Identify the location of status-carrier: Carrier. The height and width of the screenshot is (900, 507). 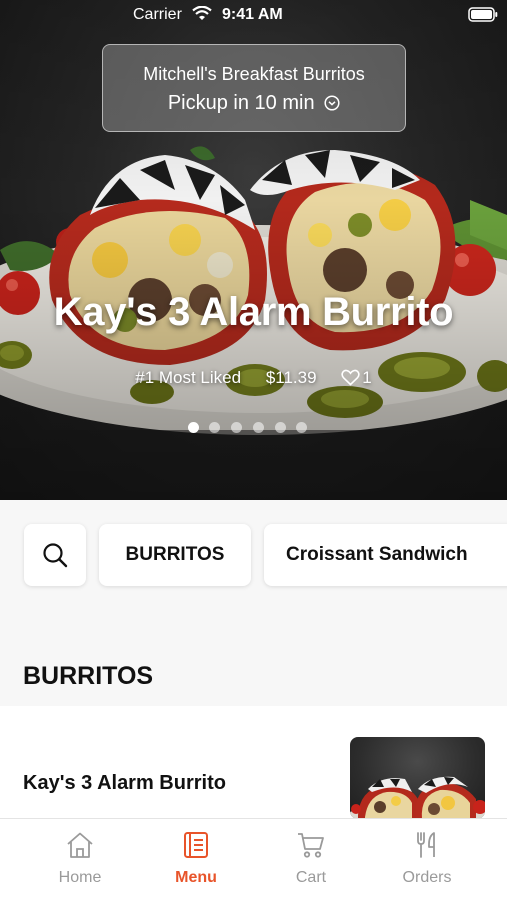
(157, 14).